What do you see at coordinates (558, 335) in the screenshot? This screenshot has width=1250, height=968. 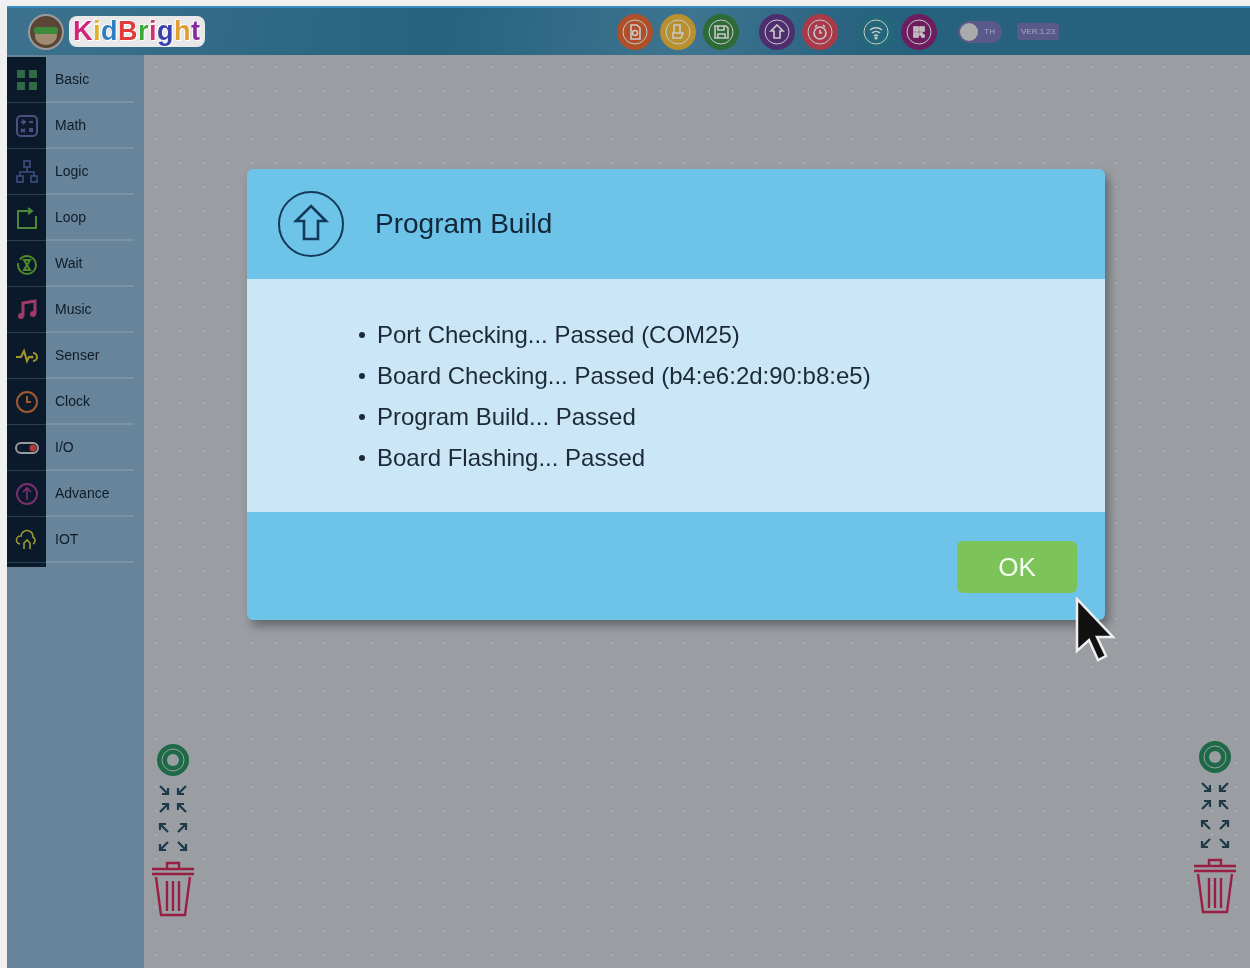 I see `status-line: Port Checking... Passed (COM25)` at bounding box center [558, 335].